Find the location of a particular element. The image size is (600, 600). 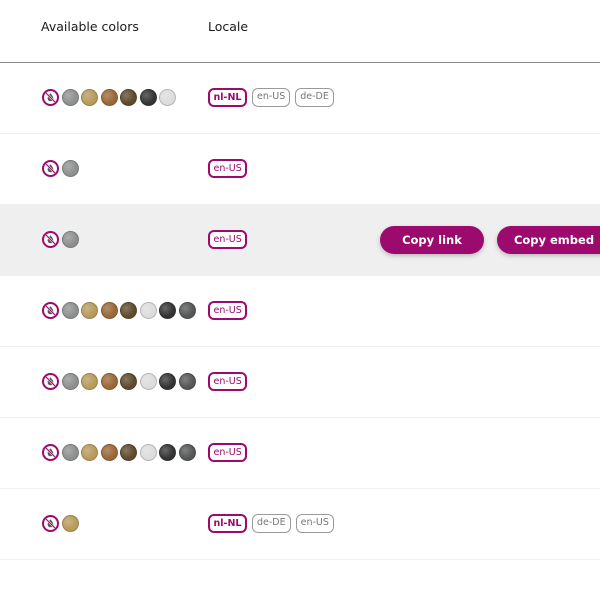

row-actions: Copy link Copy embed is located at coordinates (490, 240).